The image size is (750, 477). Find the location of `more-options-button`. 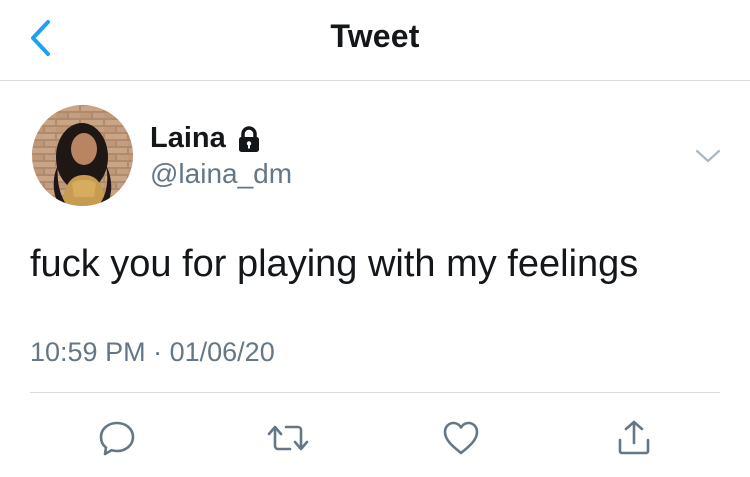

more-options-button is located at coordinates (708, 156).